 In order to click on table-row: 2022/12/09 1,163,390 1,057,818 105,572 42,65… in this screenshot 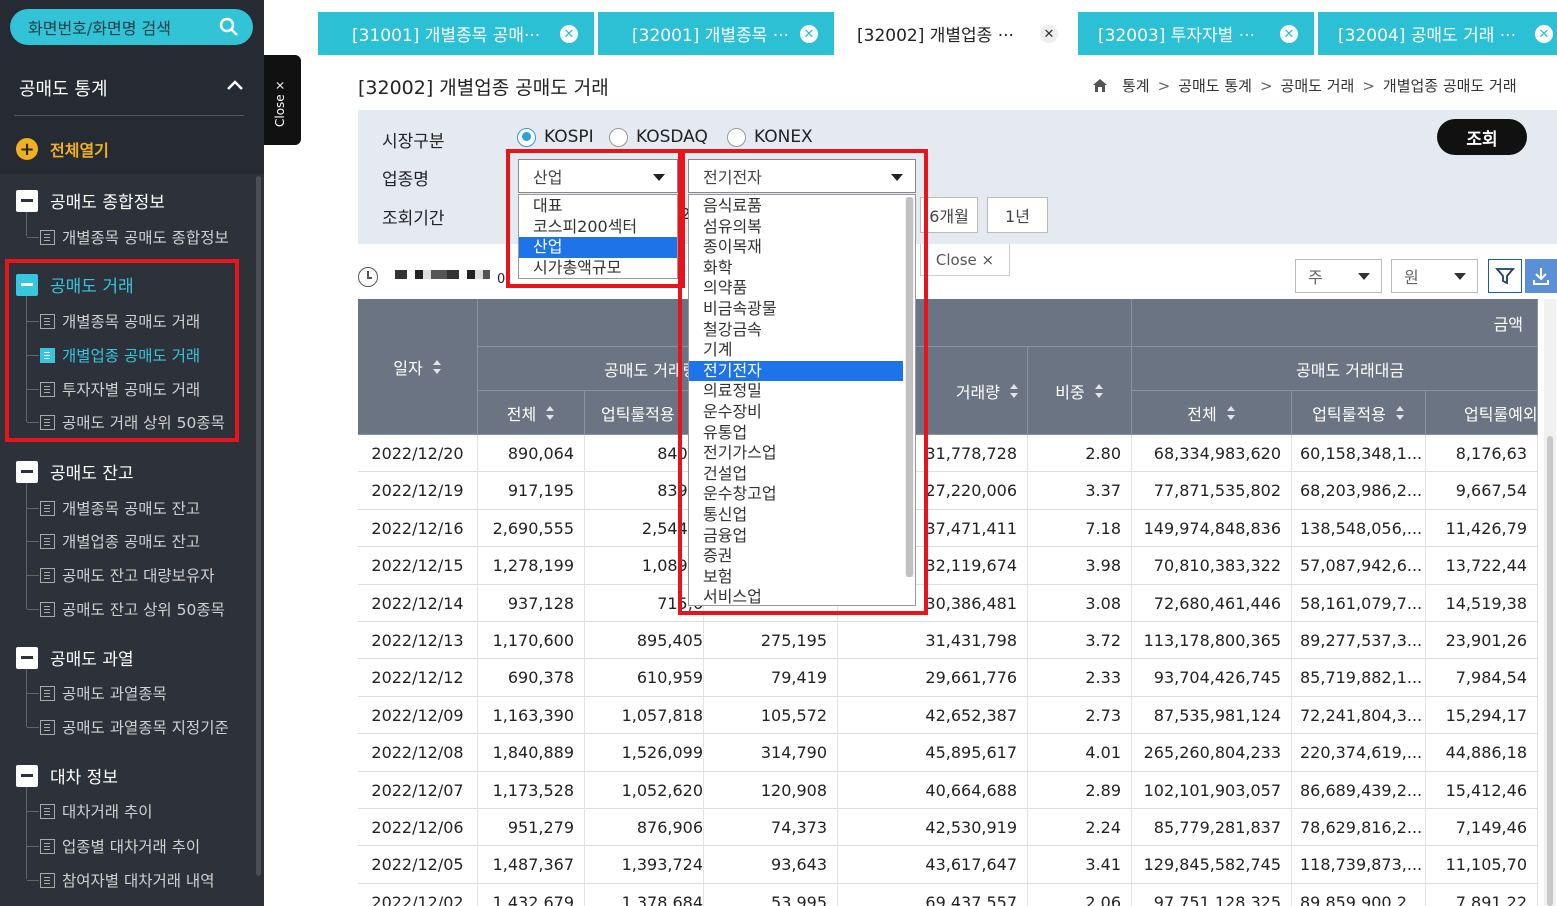, I will do `click(948, 715)`.